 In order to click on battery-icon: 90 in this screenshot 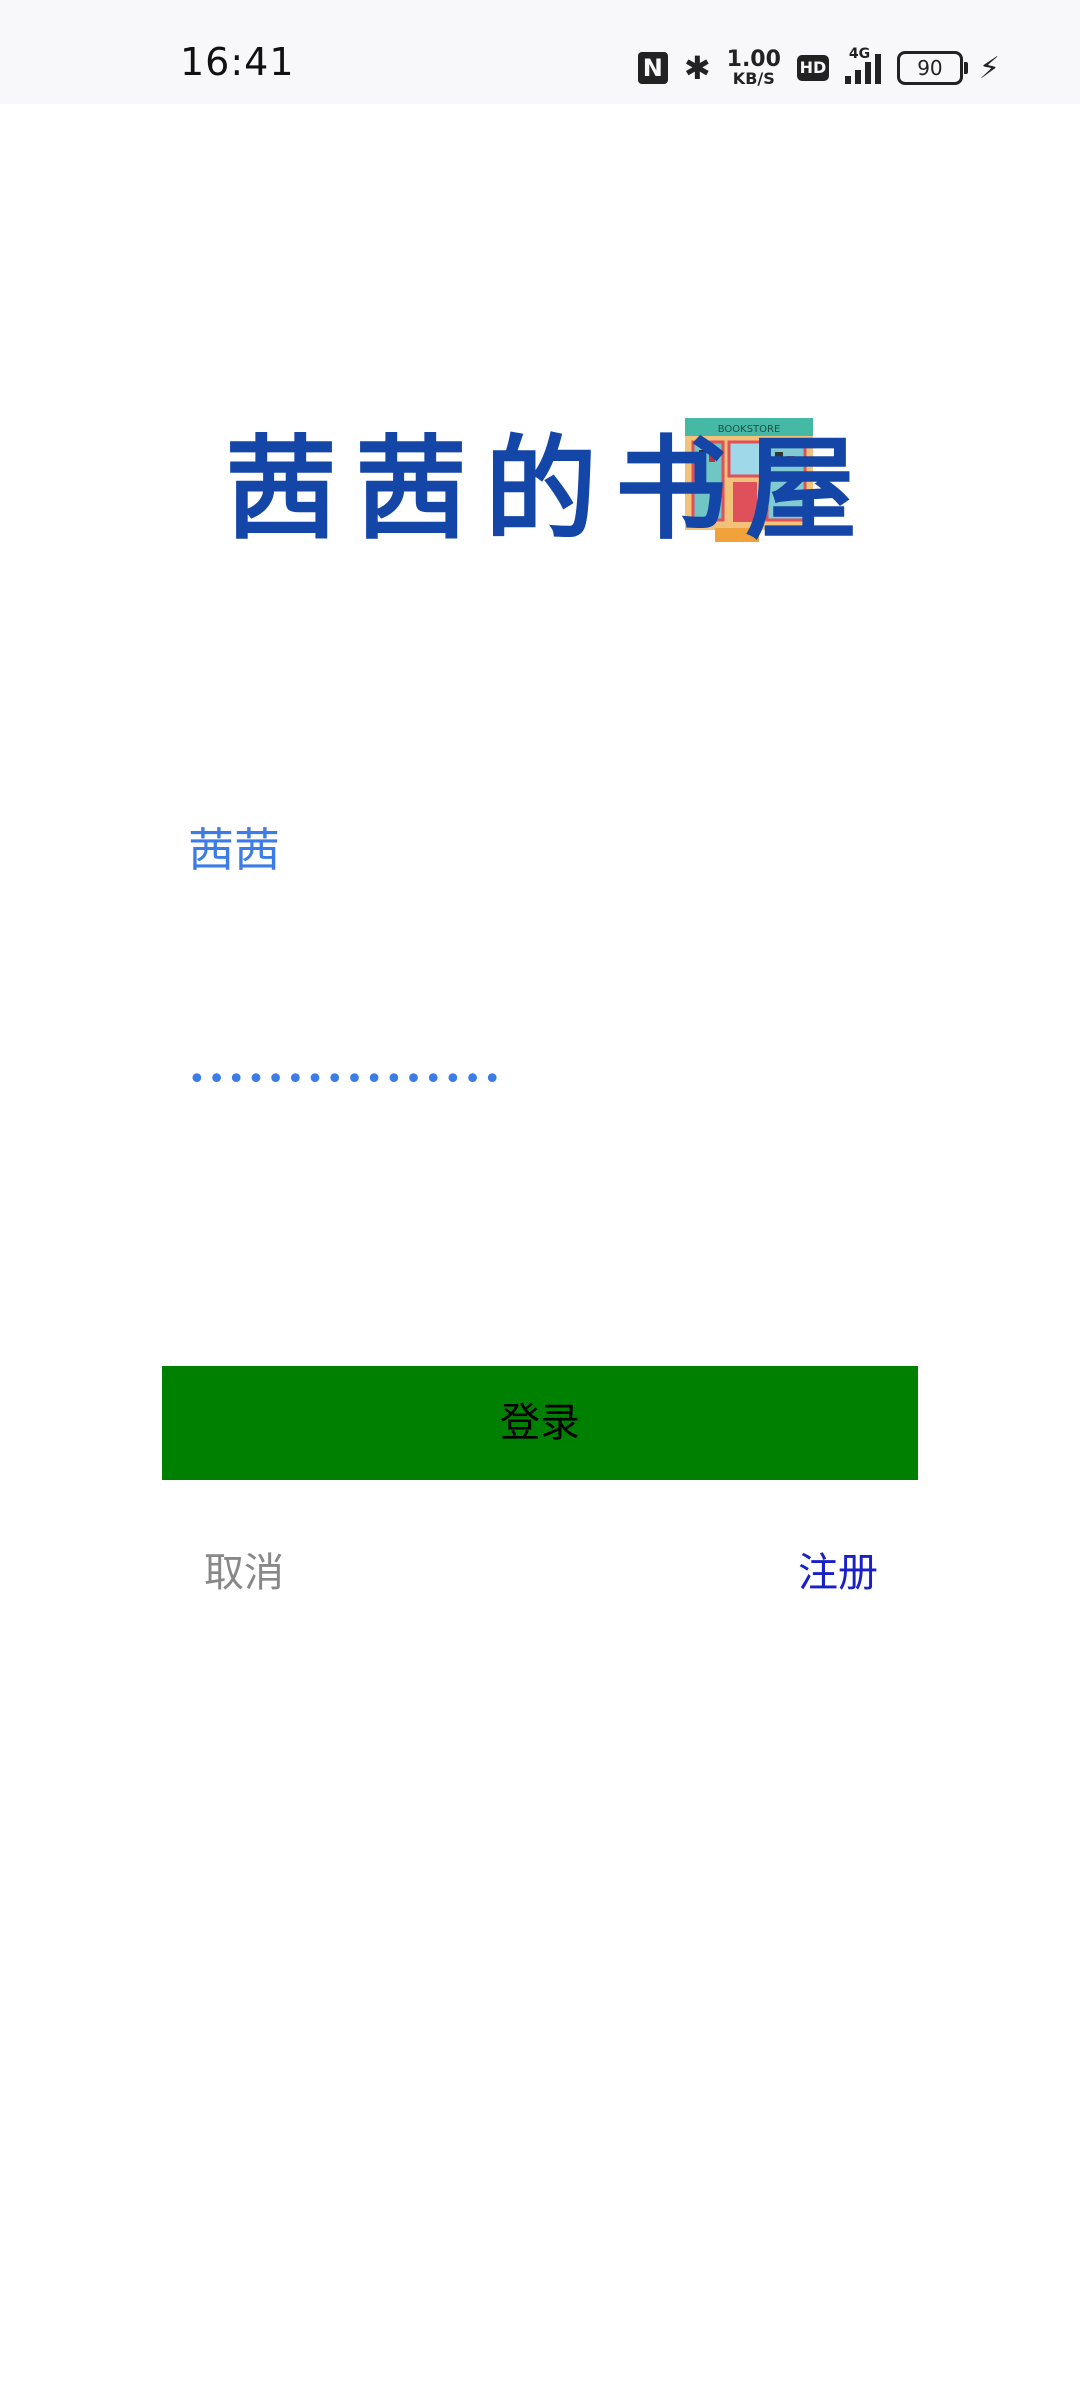, I will do `click(932, 68)`.